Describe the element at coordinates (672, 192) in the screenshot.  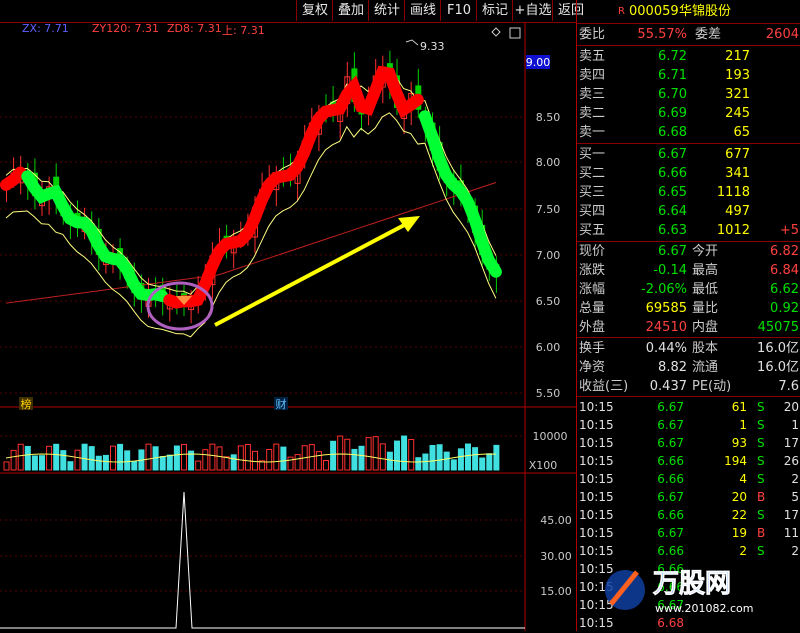
I see `buy-price: 6.65` at that location.